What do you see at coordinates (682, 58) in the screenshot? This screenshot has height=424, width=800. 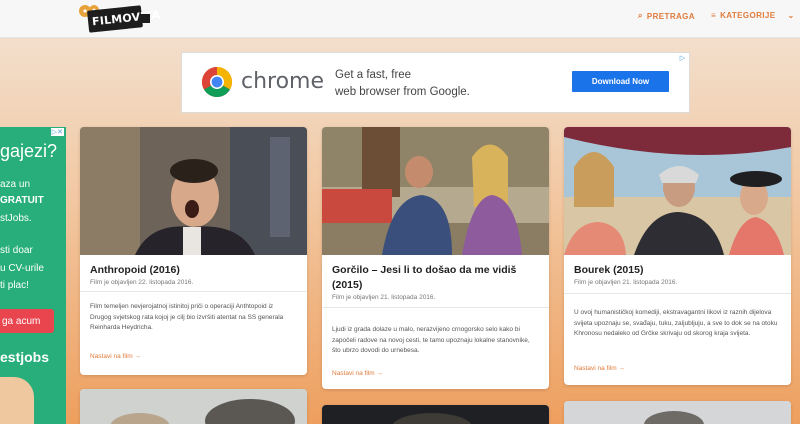 I see `ad-info-icon: ▷` at bounding box center [682, 58].